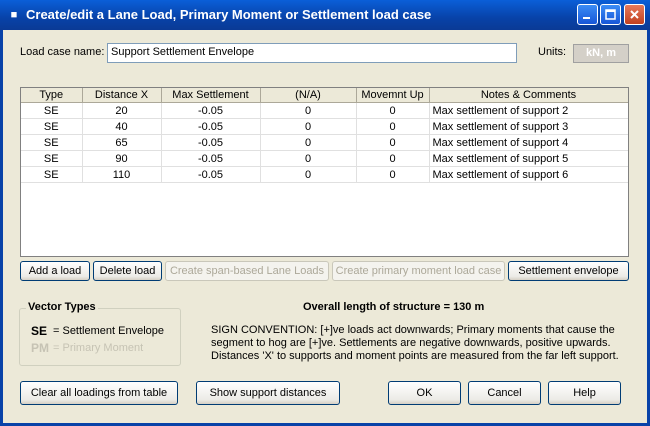  What do you see at coordinates (528, 126) in the screenshot?
I see `cell-notes: Max settlement of support 3` at bounding box center [528, 126].